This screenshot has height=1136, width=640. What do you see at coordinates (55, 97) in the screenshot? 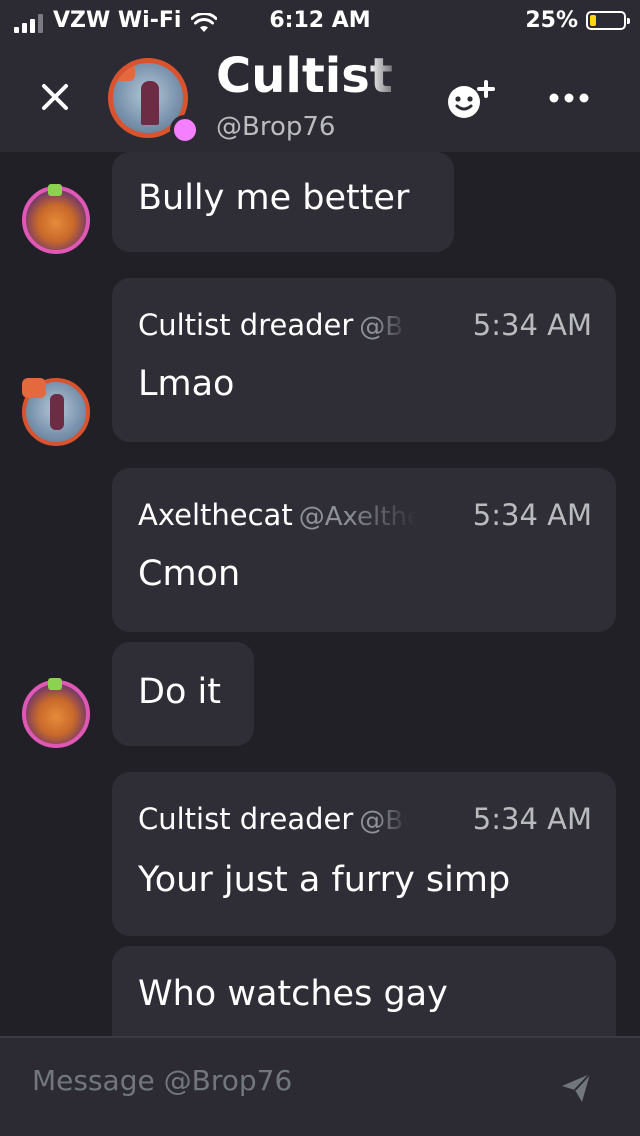
I see `close-icon` at bounding box center [55, 97].